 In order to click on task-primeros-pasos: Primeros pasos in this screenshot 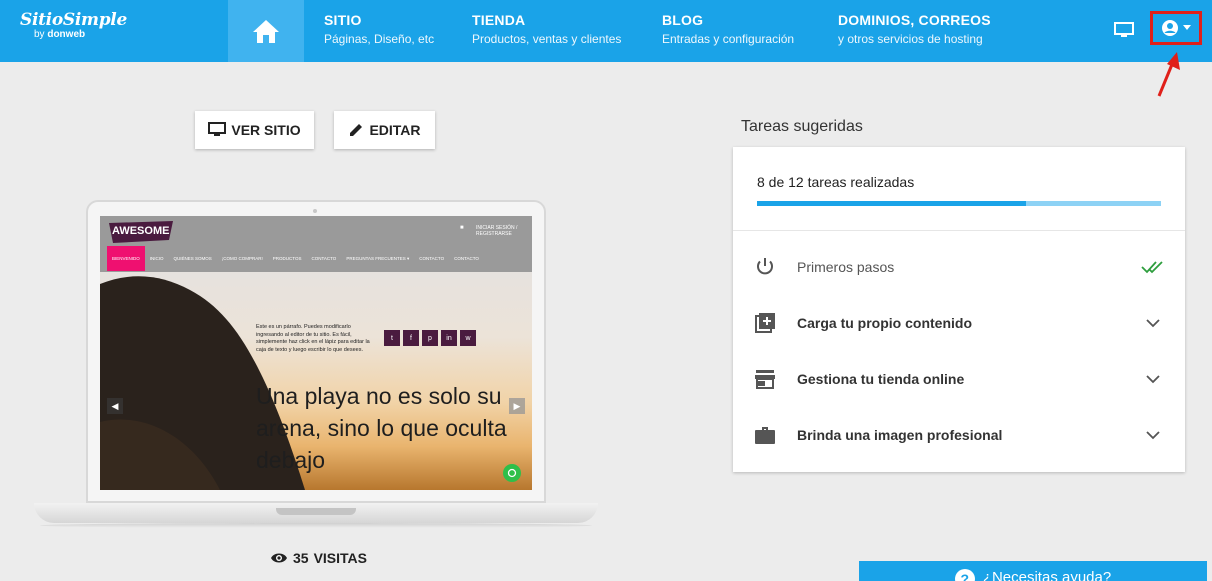, I will do `click(959, 267)`.